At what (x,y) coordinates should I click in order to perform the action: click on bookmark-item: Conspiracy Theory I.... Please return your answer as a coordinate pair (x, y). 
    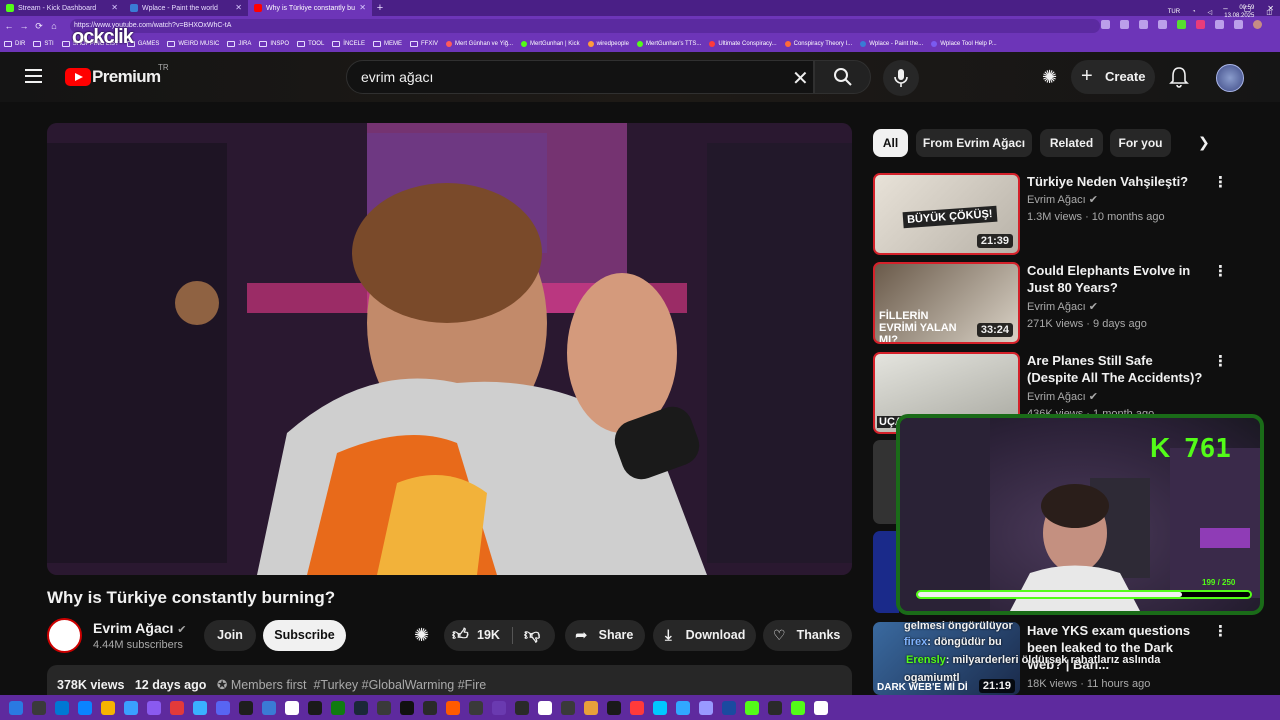
    Looking at the image, I should click on (818, 44).